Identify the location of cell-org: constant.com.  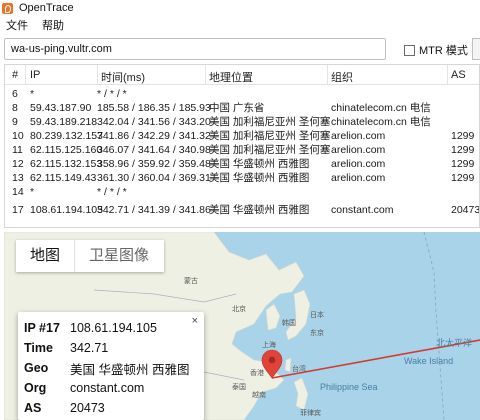
(362, 210).